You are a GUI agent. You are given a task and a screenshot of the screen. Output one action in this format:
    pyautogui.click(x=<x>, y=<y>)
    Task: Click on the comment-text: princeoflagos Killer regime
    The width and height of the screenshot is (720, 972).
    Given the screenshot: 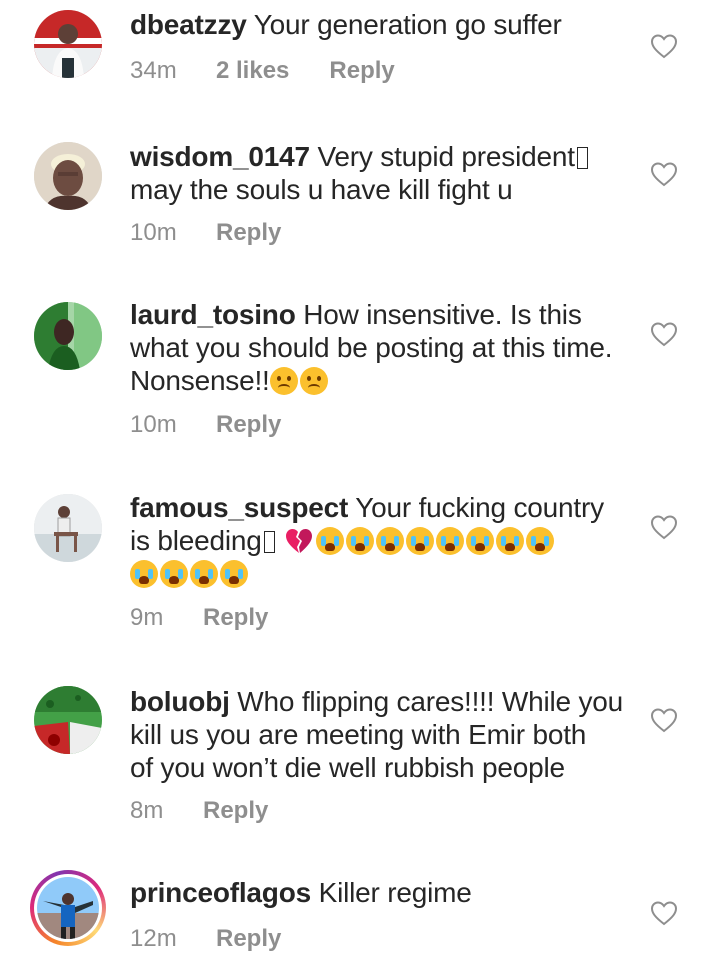 What is the action you would take?
    pyautogui.click(x=380, y=892)
    